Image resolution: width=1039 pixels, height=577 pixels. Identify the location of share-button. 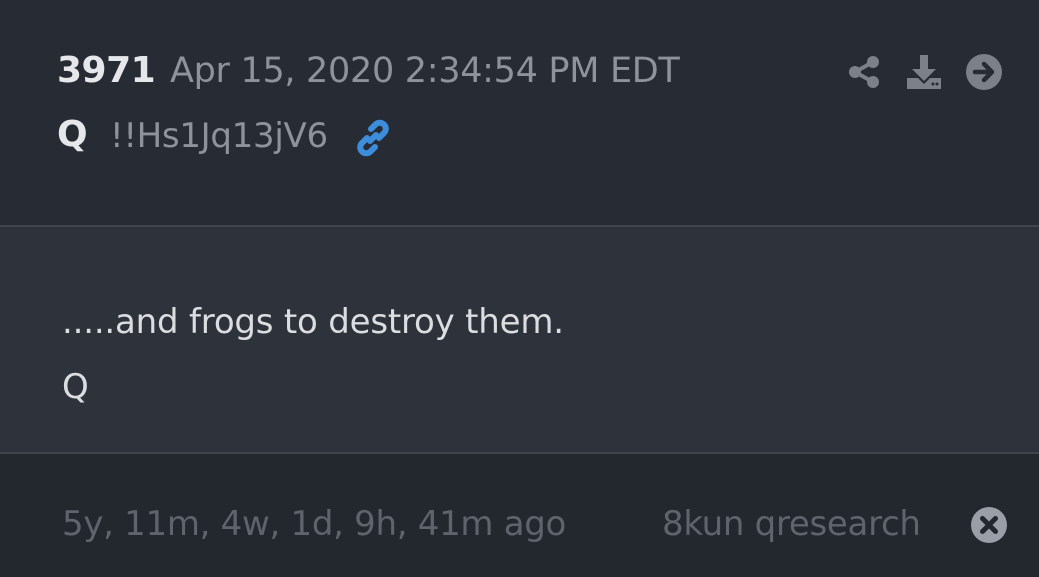
(864, 72).